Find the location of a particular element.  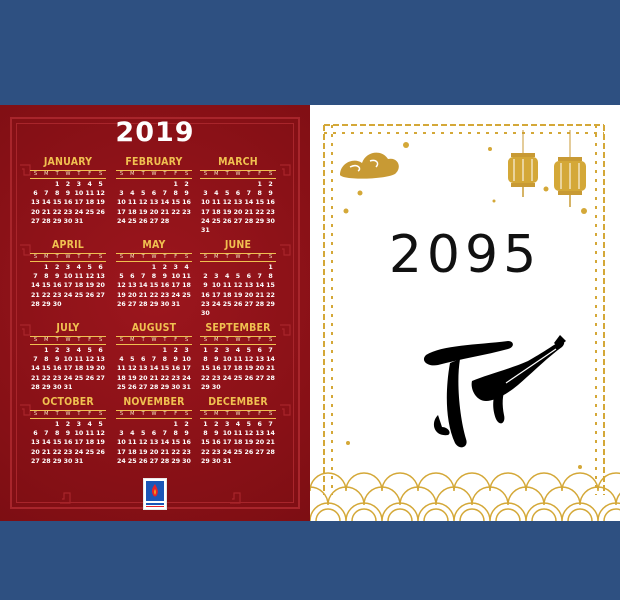

day-cell: 25 is located at coordinates (238, 378).